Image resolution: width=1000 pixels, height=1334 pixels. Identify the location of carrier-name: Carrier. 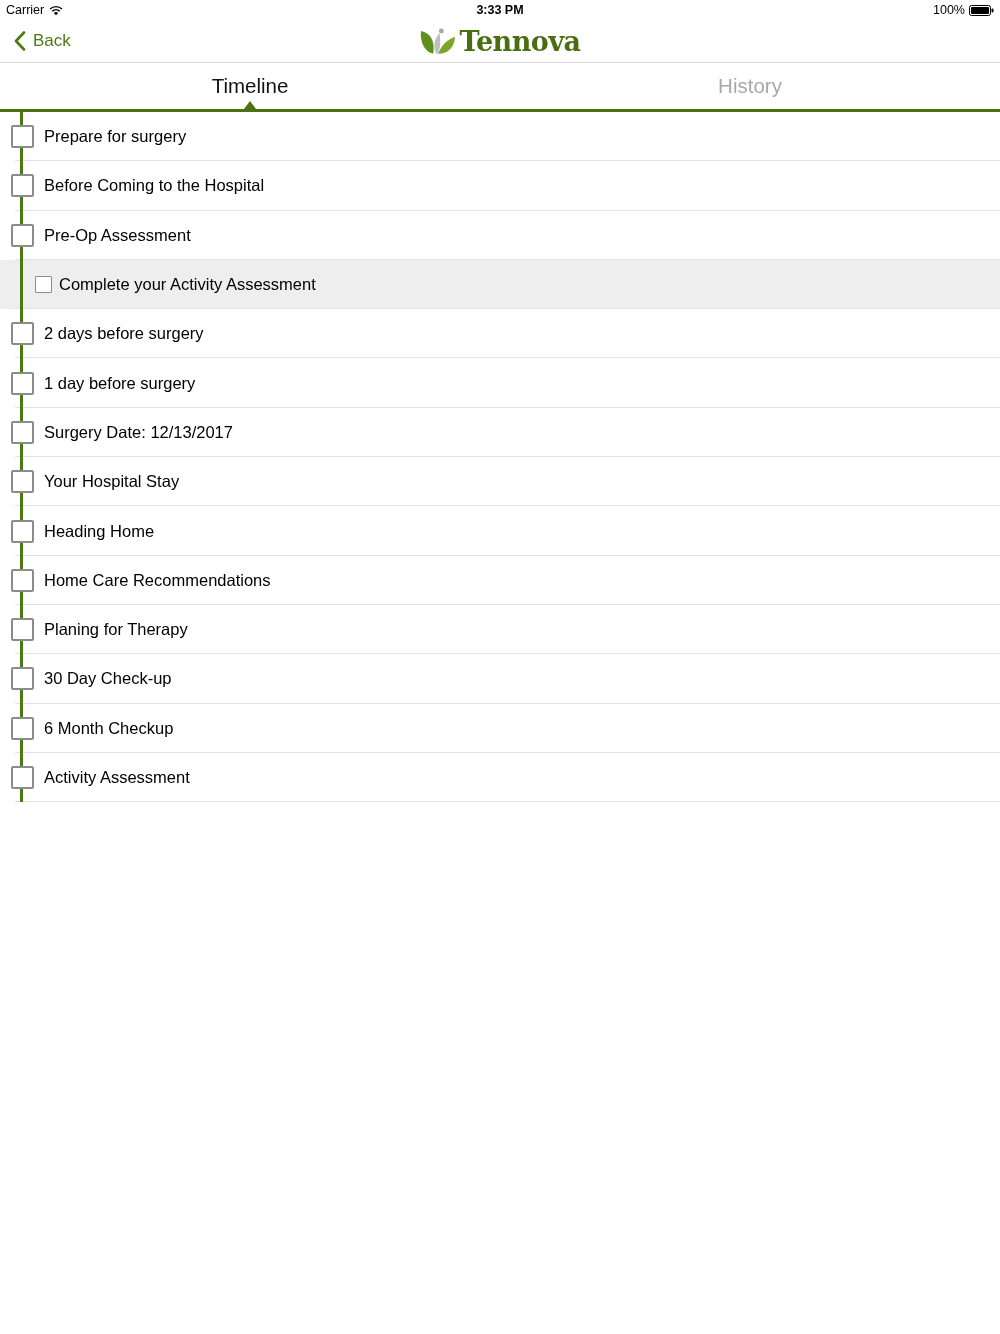
(25, 10).